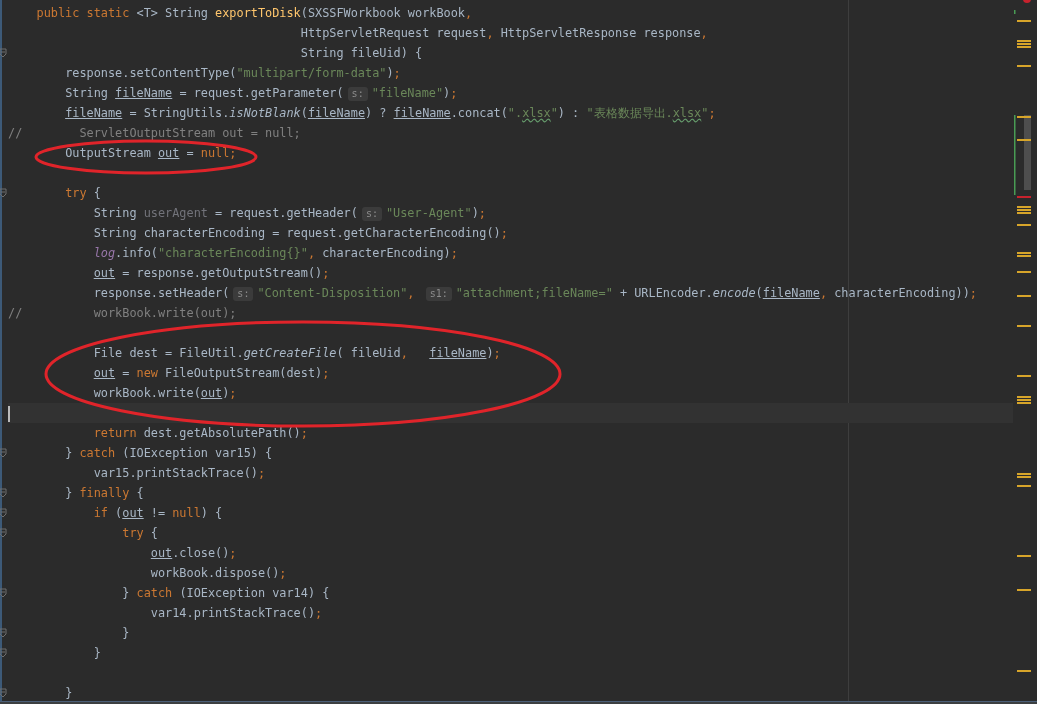 The image size is (1037, 704). Describe the element at coordinates (225, 593) in the screenshot. I see `code-line: } catch (IOException var14) {` at that location.